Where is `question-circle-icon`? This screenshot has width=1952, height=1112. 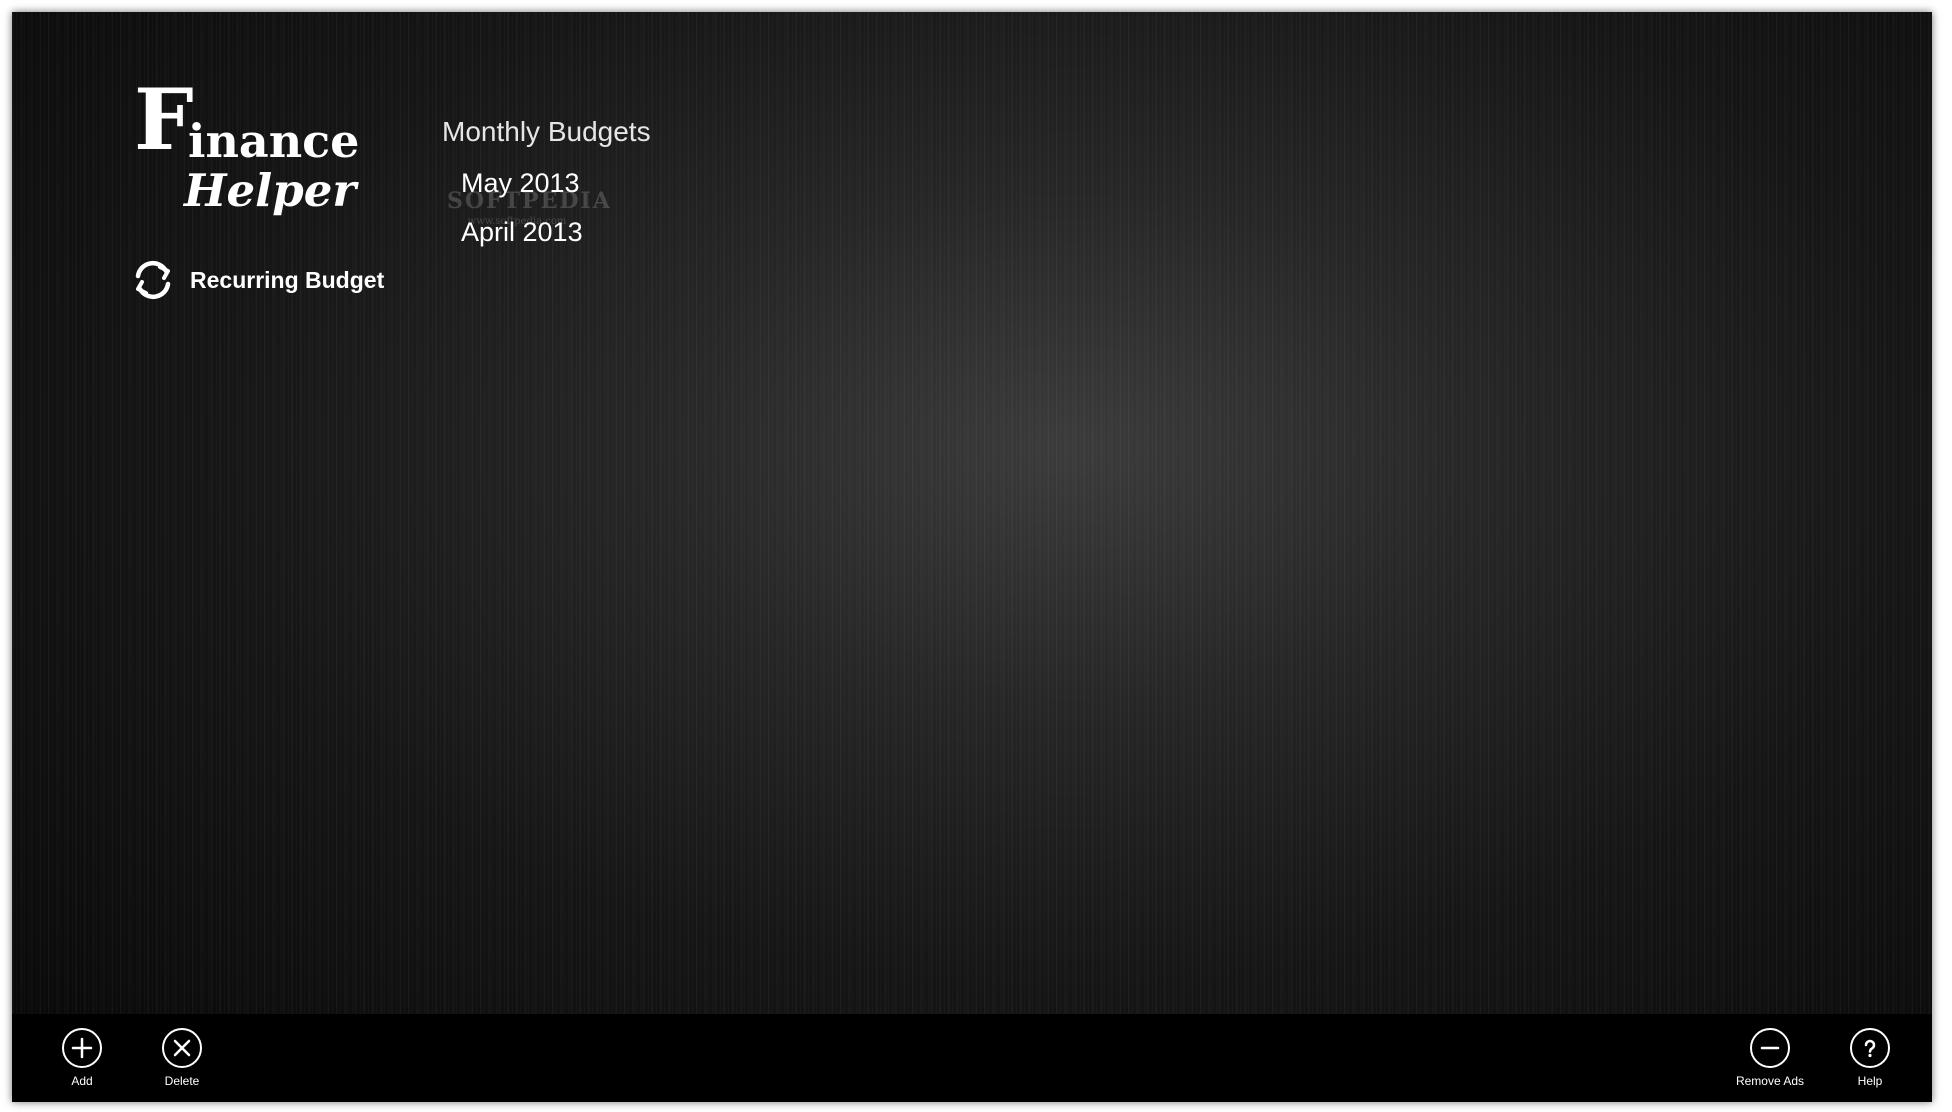 question-circle-icon is located at coordinates (1870, 1048).